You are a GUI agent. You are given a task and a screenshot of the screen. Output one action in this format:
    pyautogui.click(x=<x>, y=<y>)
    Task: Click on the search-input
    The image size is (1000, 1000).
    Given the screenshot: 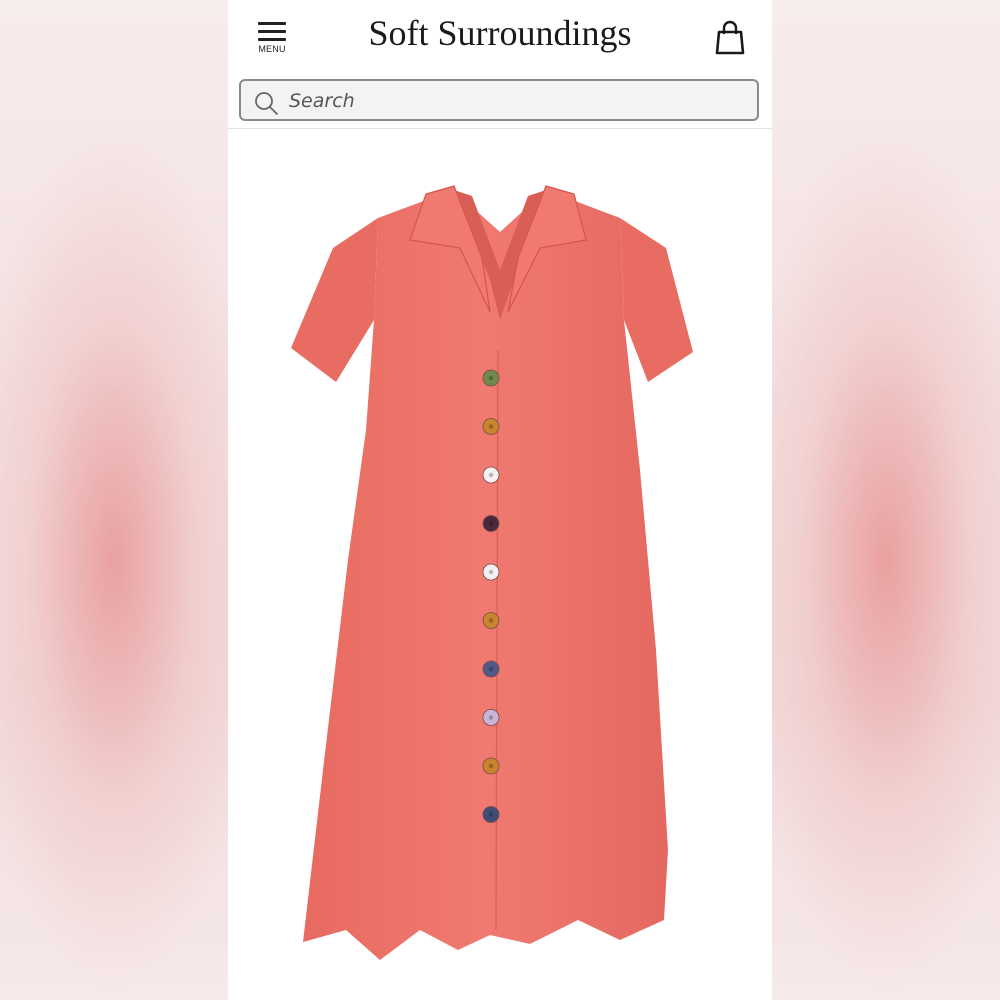 What is the action you would take?
    pyautogui.click(x=514, y=101)
    